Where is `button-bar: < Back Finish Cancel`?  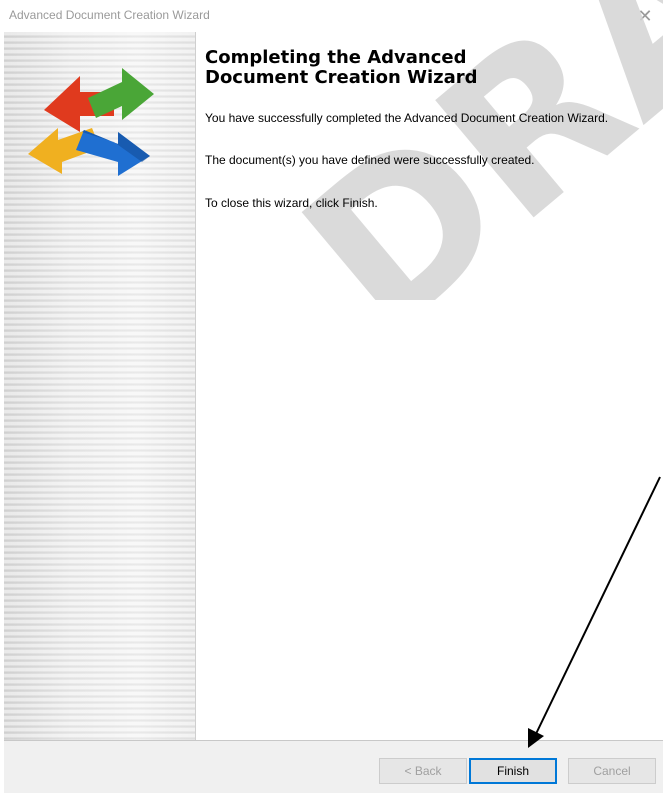 button-bar: < Back Finish Cancel is located at coordinates (333, 766).